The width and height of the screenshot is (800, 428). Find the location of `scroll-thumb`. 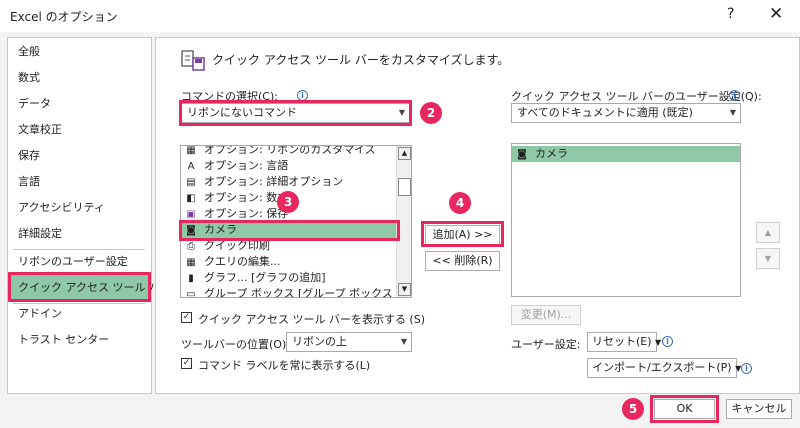

scroll-thumb is located at coordinates (404, 187).